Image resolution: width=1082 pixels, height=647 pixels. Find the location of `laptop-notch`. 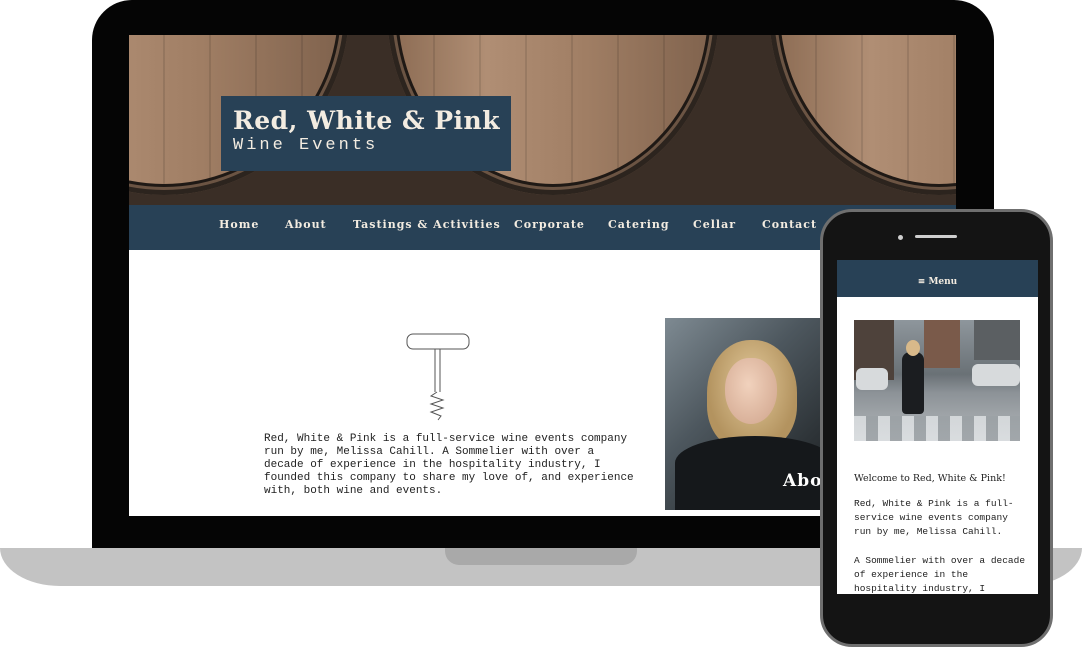

laptop-notch is located at coordinates (541, 556).